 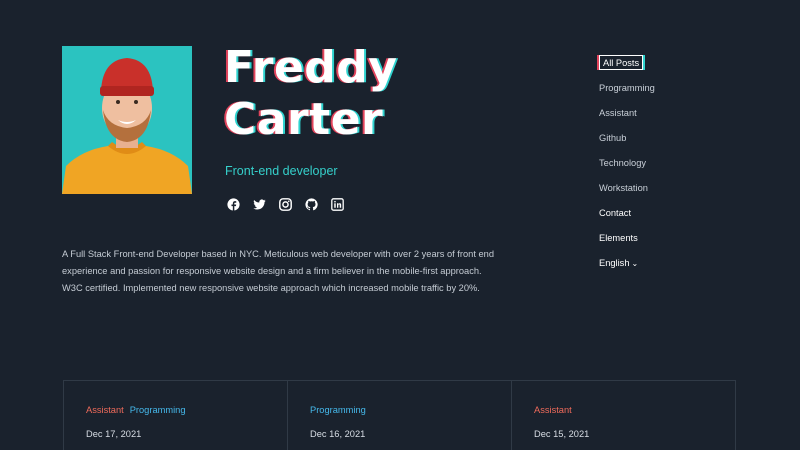 What do you see at coordinates (259, 204) in the screenshot?
I see `twitter-icon` at bounding box center [259, 204].